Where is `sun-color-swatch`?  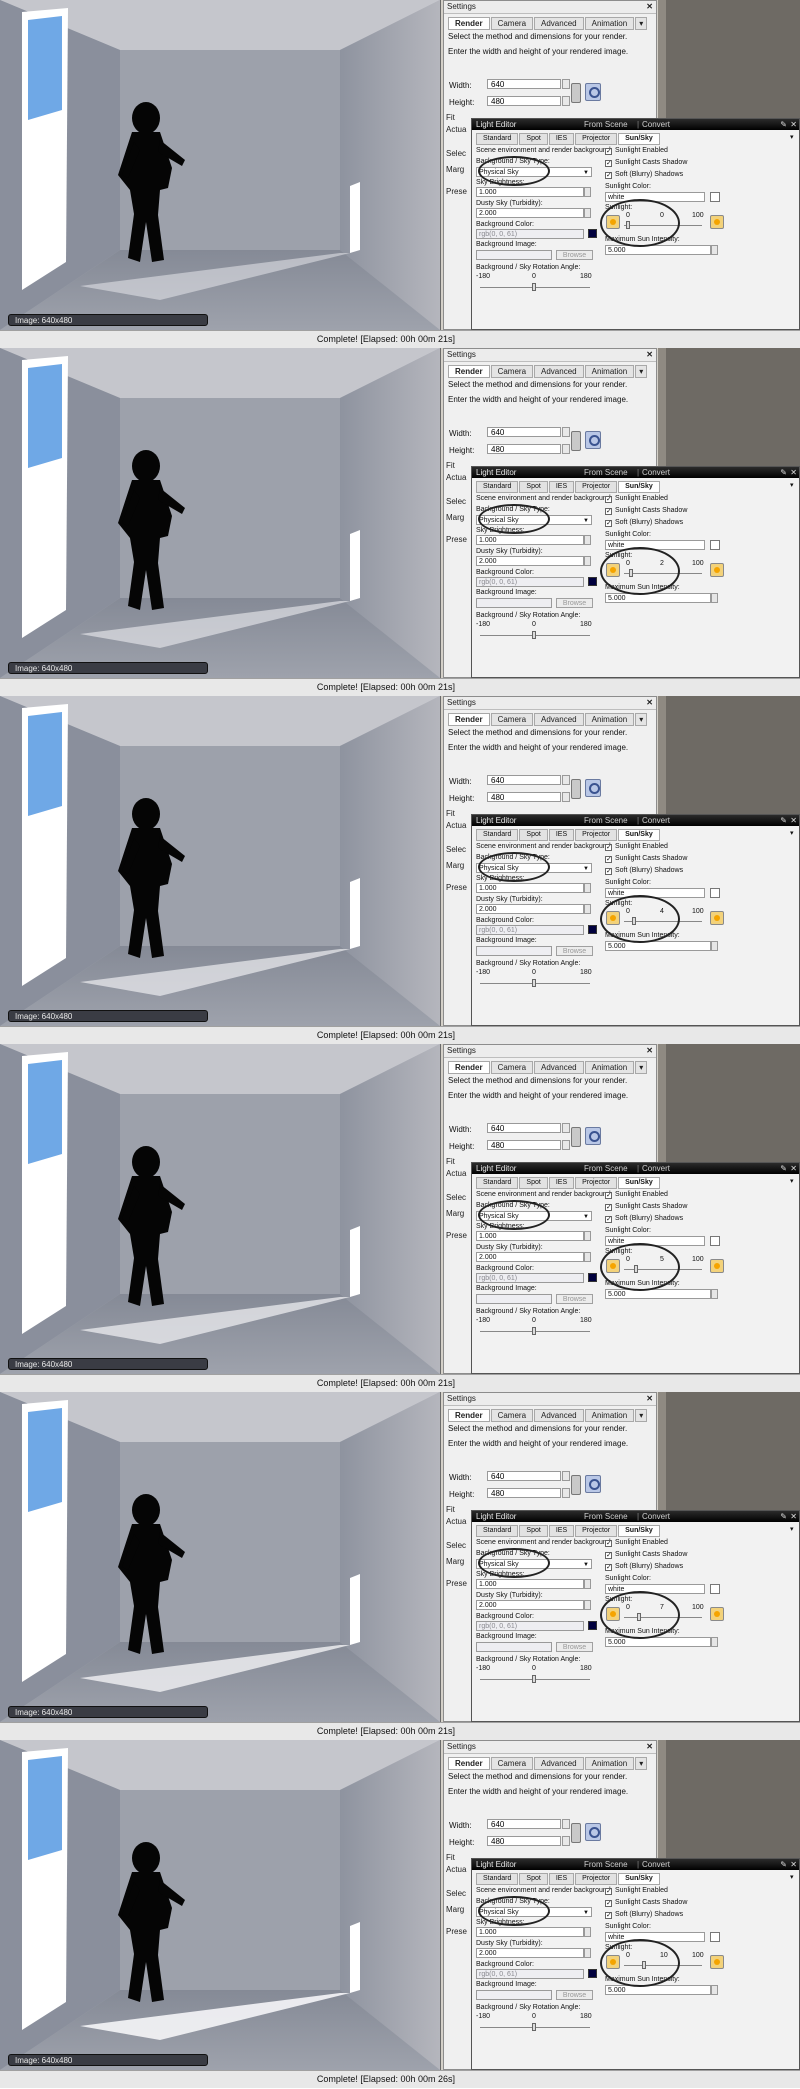 sun-color-swatch is located at coordinates (715, 1589).